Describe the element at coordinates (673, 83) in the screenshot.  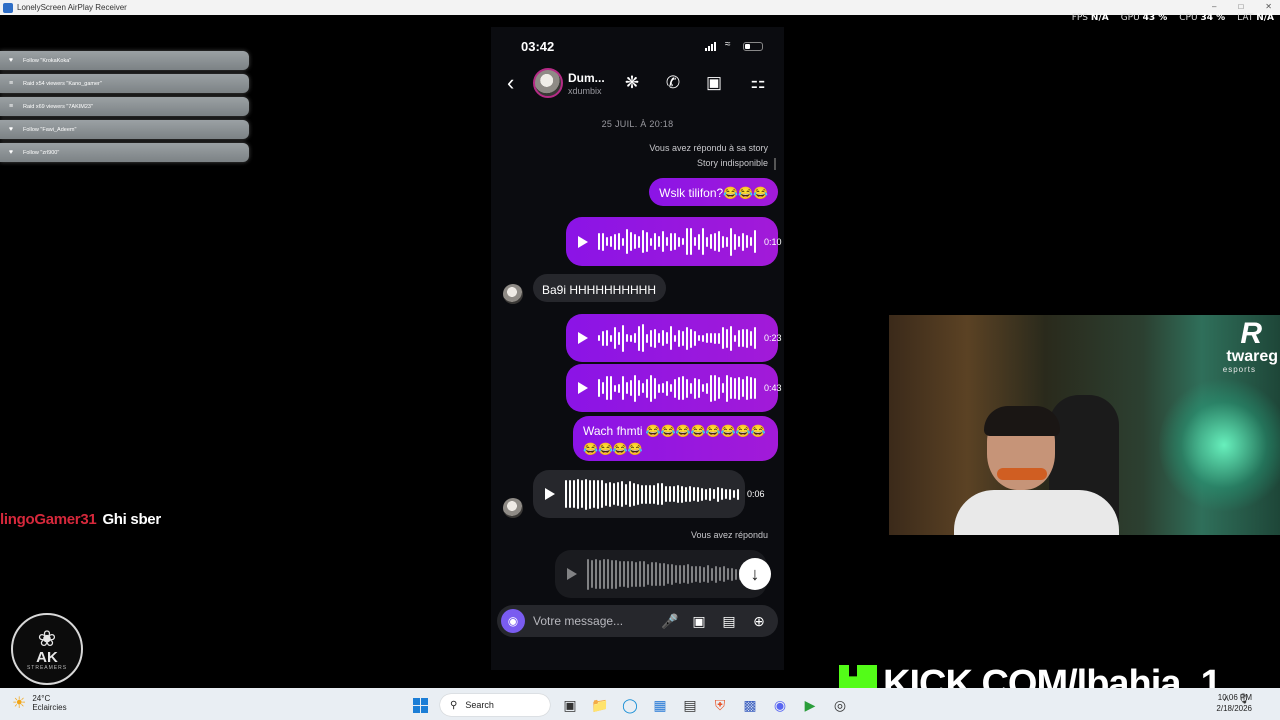
I see `phone-call-icon: ✆` at that location.